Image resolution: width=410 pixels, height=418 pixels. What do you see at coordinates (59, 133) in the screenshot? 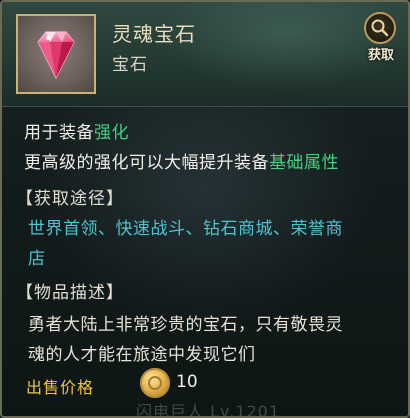
I see `description-text: 用于装备` at bounding box center [59, 133].